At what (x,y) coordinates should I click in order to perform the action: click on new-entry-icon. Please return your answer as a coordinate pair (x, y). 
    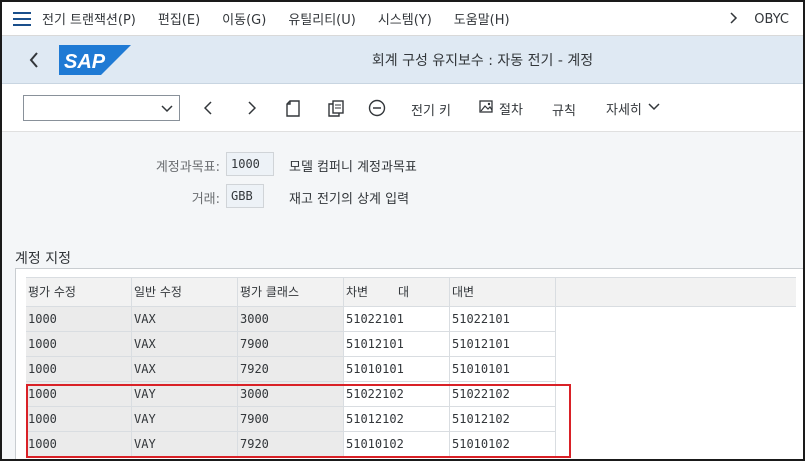
    Looking at the image, I should click on (293, 108).